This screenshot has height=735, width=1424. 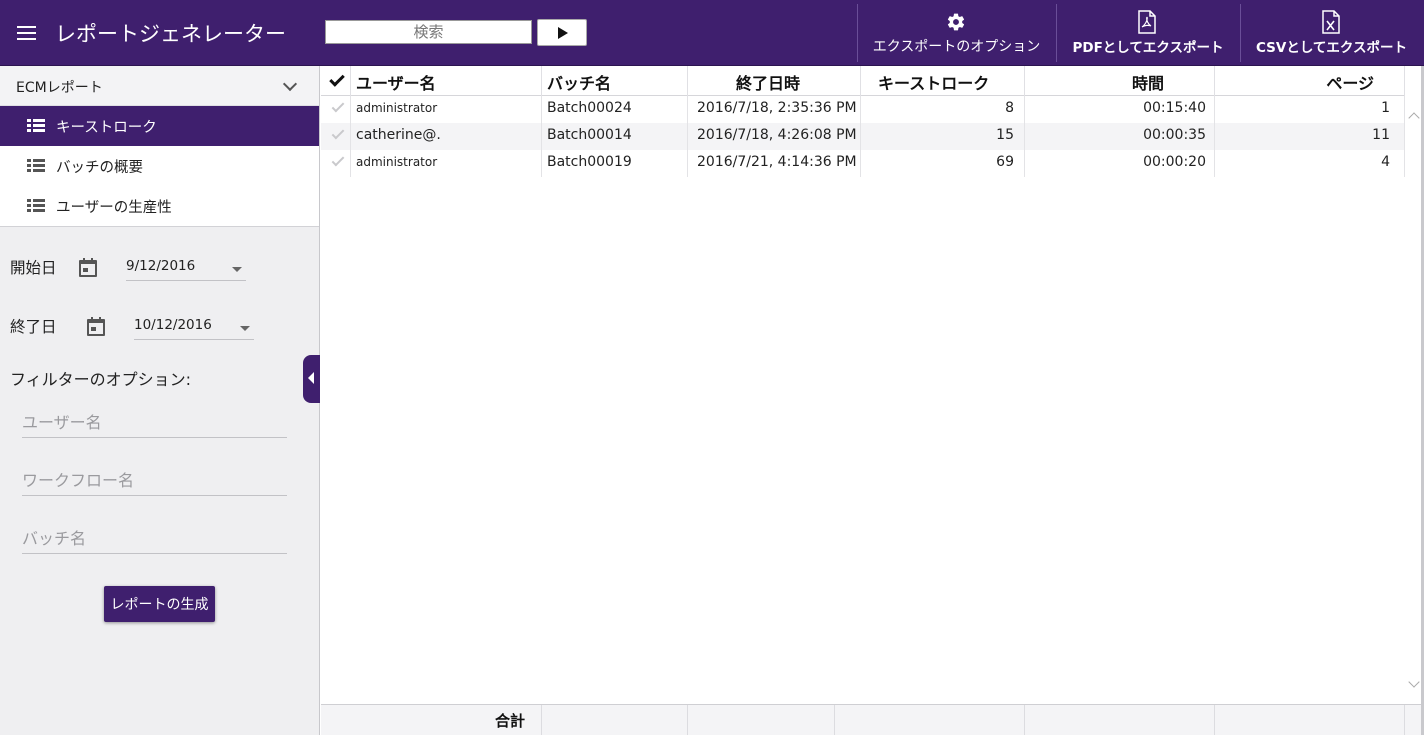 I want to click on end-date-picker: 10/12/2016, so click(x=194, y=327).